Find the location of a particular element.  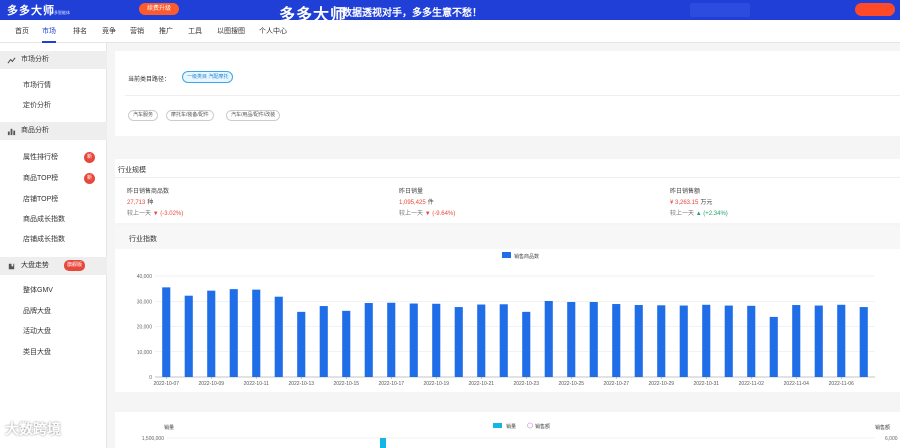

sidebar-item-attribute-ranking: 属性排行榜 is located at coordinates (40, 158).